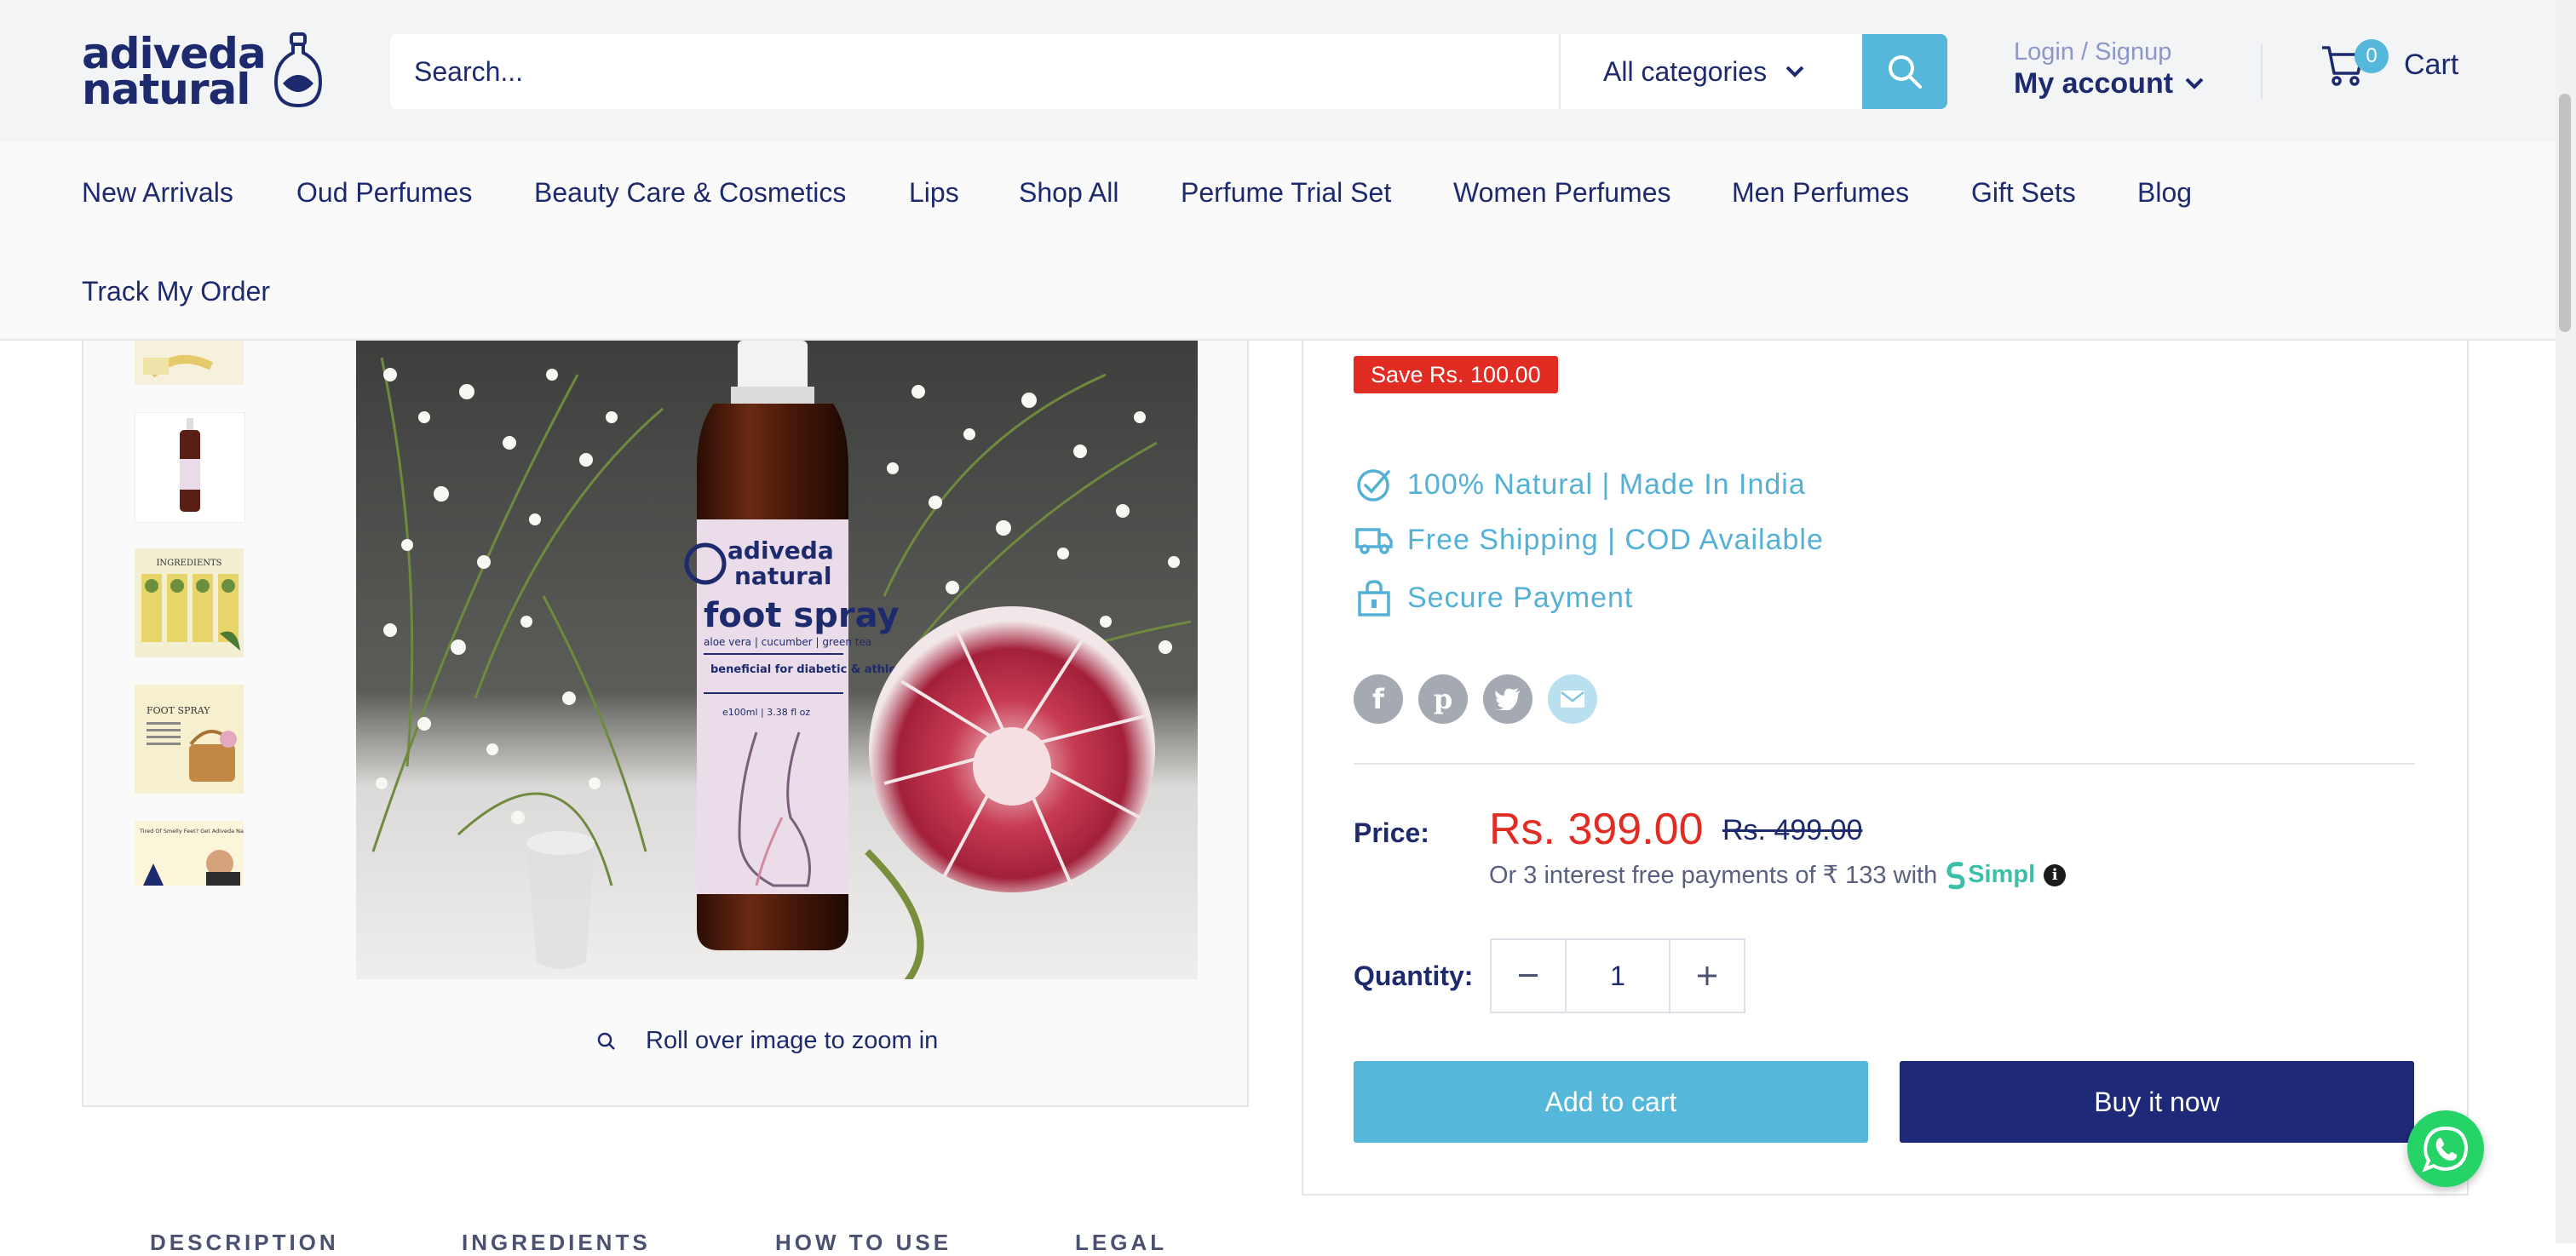 The width and height of the screenshot is (2576, 1256). I want to click on search-button, so click(1905, 71).